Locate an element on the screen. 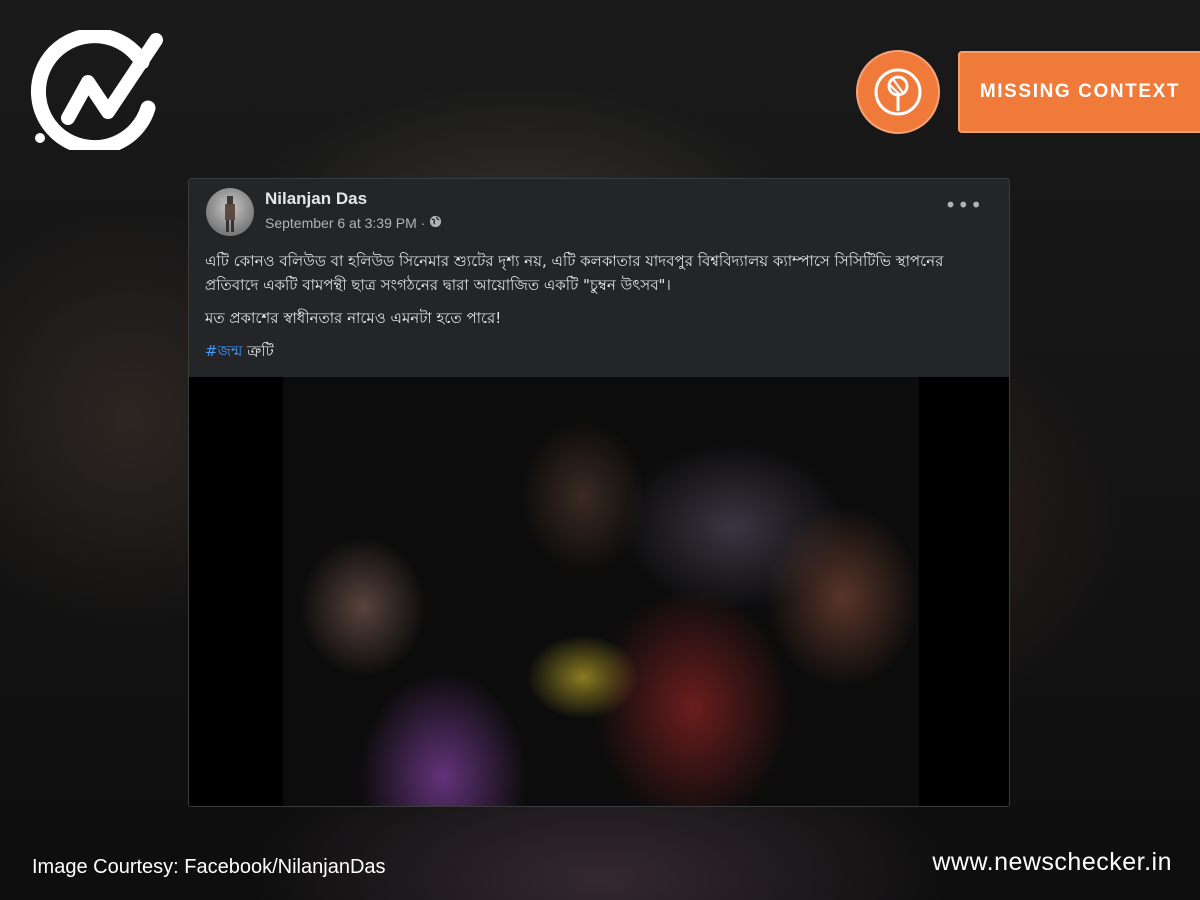 The image size is (1200, 900). post-timestamp: September 6 at 3:39 PM is located at coordinates (341, 223).